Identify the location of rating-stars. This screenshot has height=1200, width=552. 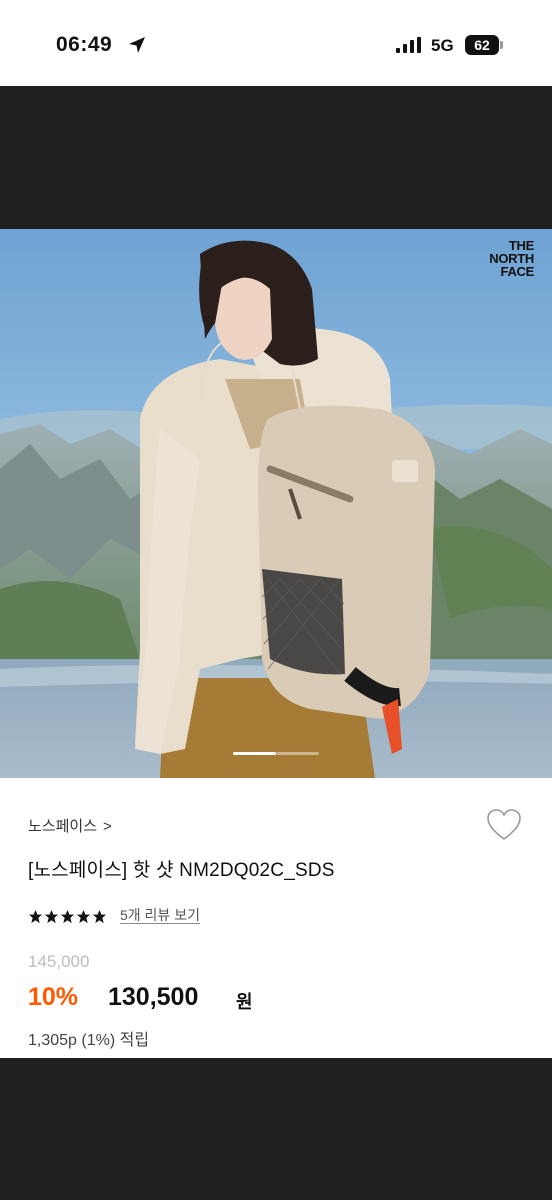
(67, 917).